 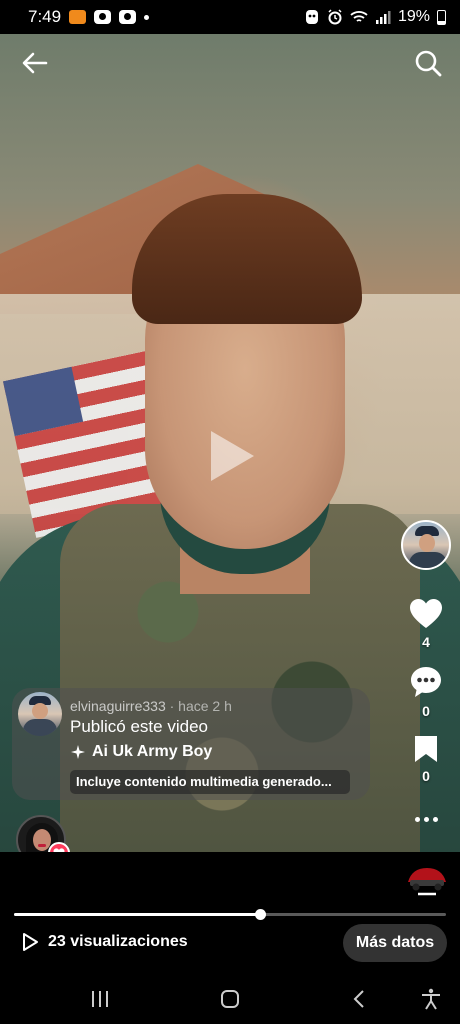 I want to click on effect-link: Ai Uk Army Boy, so click(x=141, y=752).